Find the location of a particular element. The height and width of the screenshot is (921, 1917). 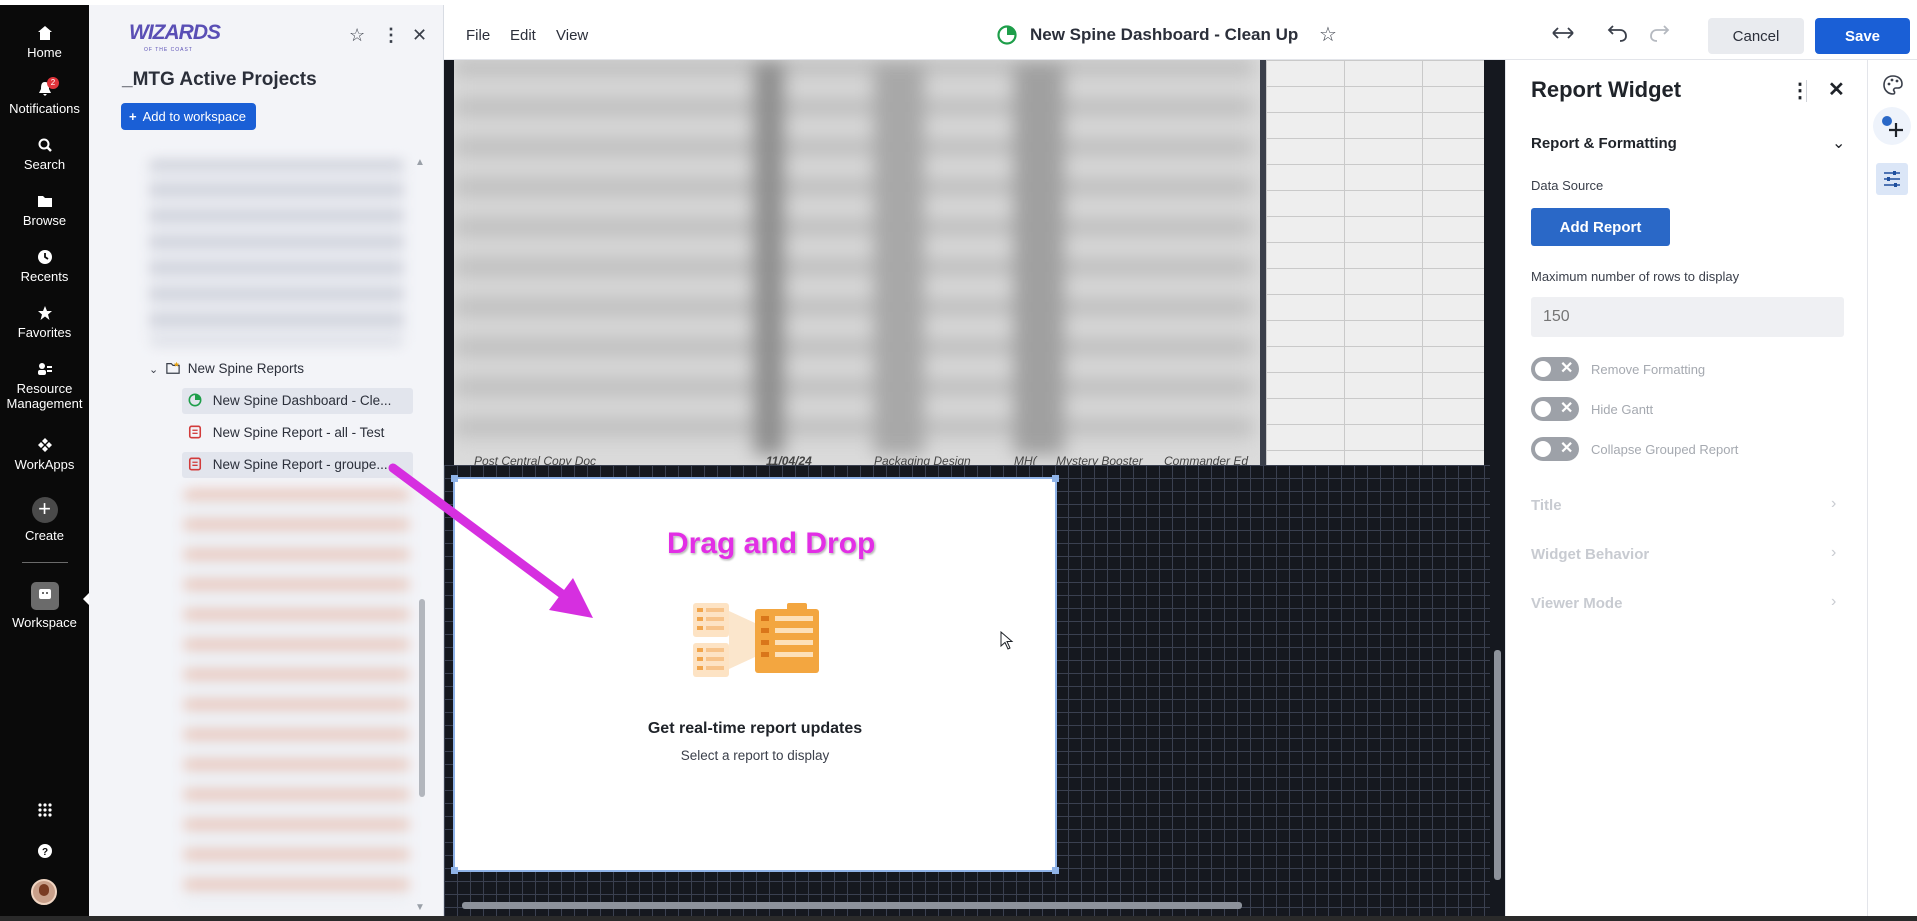

brand-logo-subtitle: OF THE COAST is located at coordinates (168, 50).